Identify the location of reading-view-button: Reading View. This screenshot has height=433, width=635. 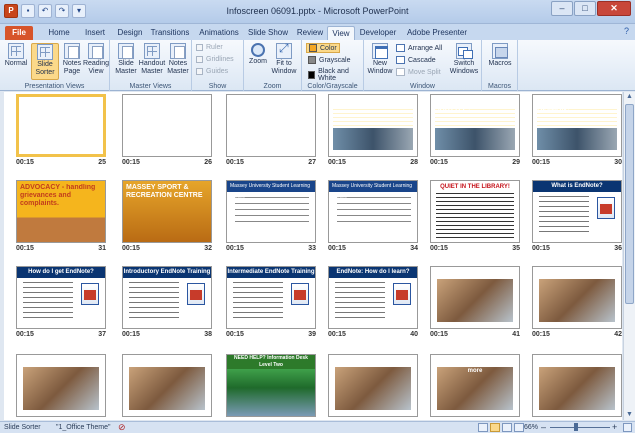
(96, 59).